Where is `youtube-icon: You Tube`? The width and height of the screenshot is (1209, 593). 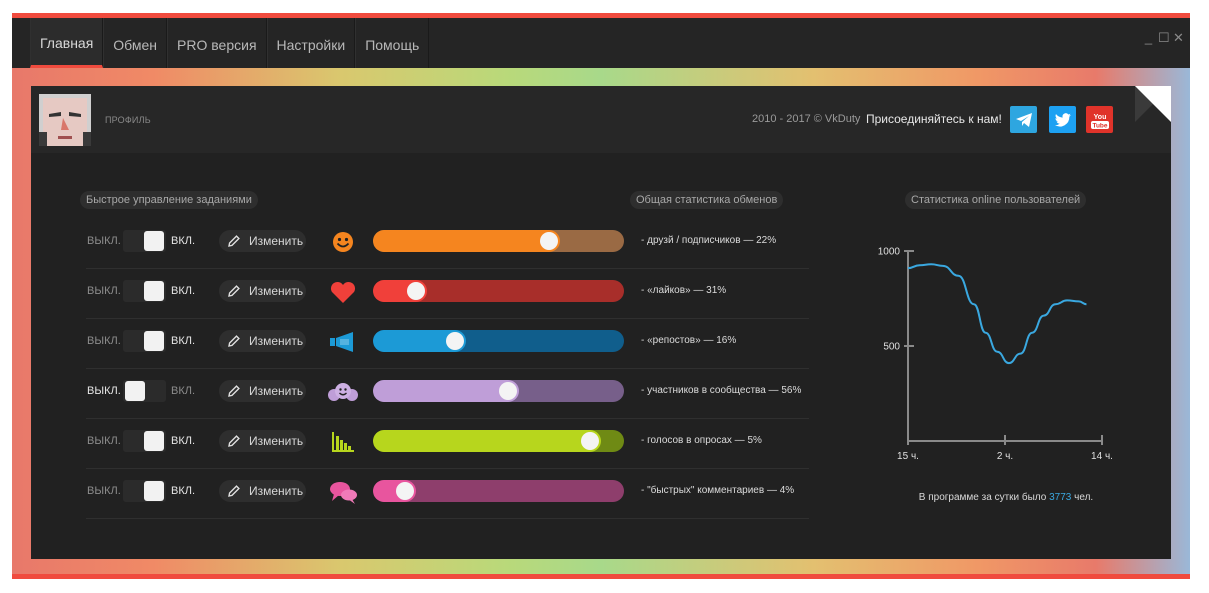
youtube-icon: You Tube is located at coordinates (1099, 121).